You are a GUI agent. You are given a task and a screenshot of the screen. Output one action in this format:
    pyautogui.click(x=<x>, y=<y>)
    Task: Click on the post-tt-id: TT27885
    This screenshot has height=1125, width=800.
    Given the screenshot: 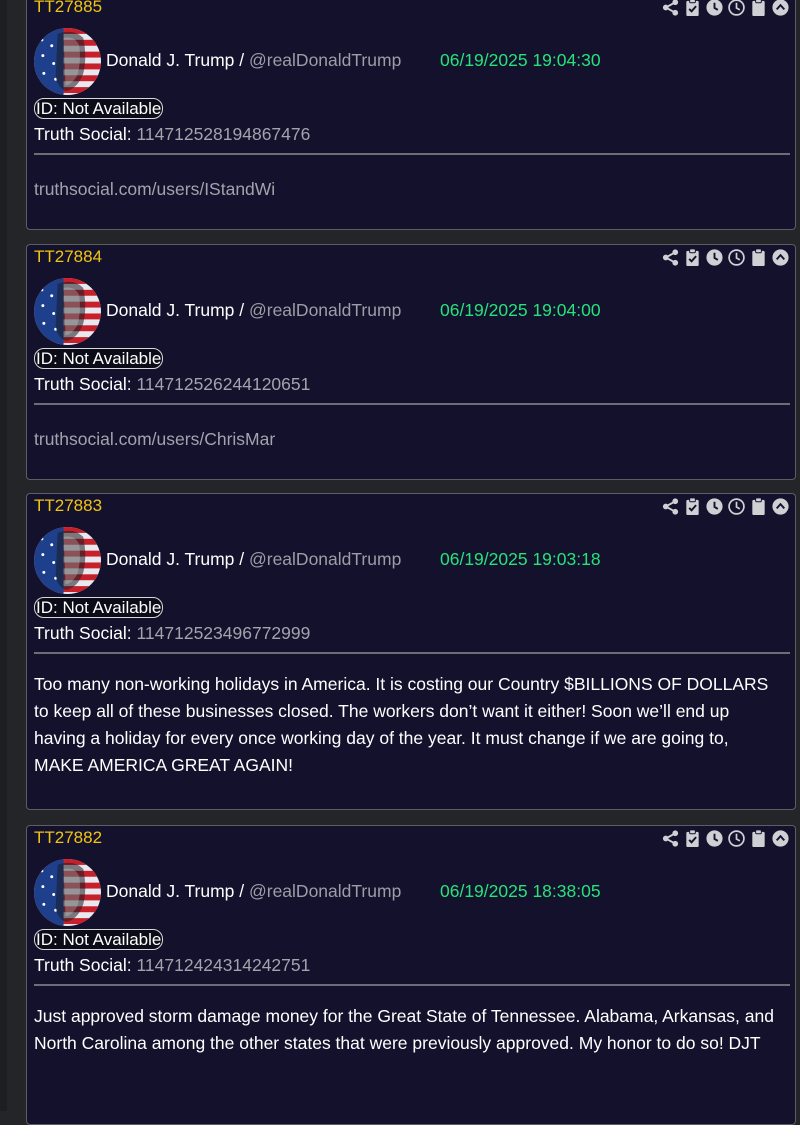 What is the action you would take?
    pyautogui.click(x=68, y=8)
    